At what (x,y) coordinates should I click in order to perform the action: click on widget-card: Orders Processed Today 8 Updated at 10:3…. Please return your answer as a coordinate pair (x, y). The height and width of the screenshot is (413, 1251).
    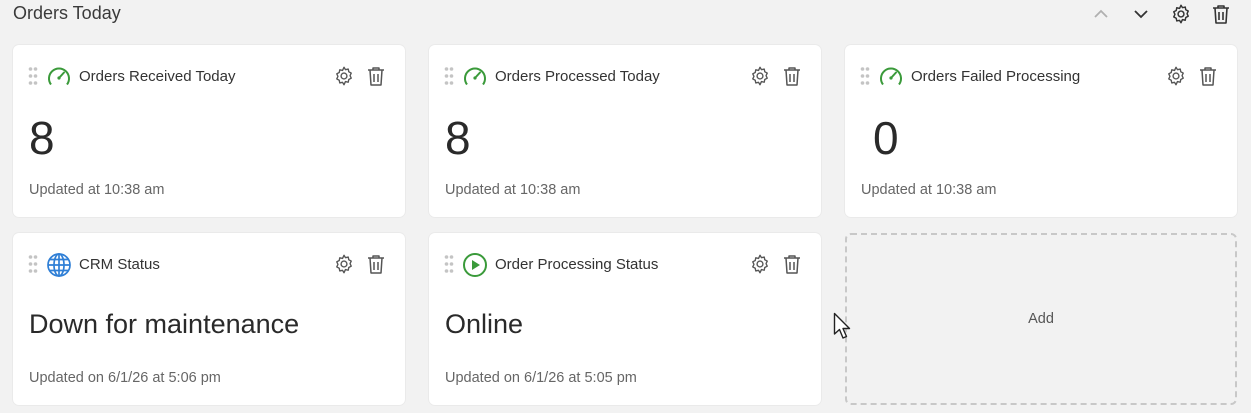
    Looking at the image, I should click on (625, 131).